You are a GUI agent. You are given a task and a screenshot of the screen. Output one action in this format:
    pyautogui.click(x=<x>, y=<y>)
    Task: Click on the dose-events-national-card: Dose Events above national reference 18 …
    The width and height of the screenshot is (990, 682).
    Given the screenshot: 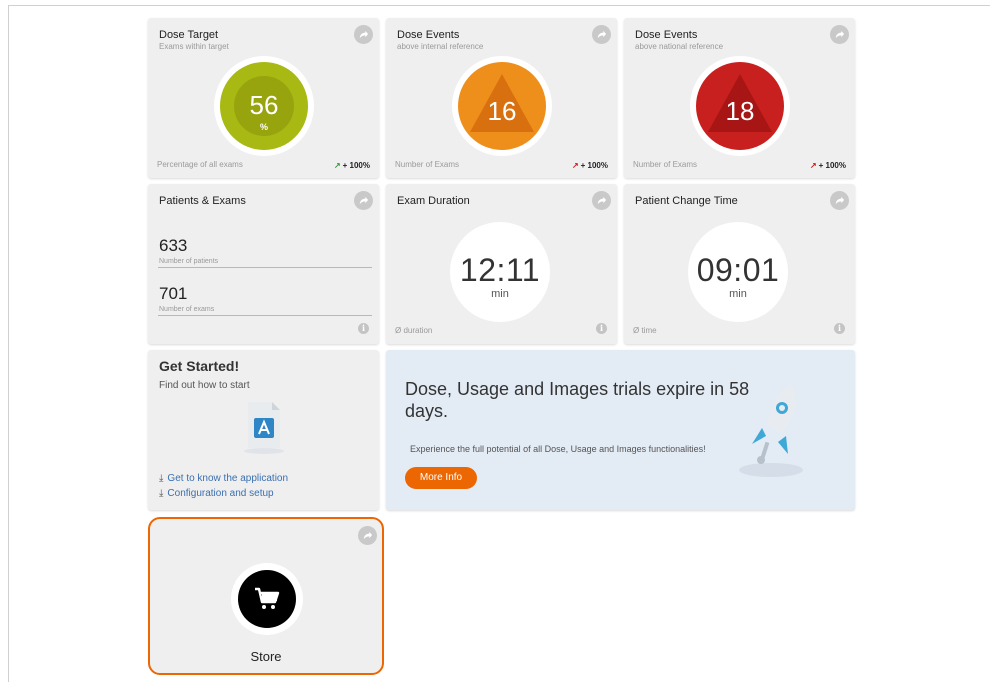 What is the action you would take?
    pyautogui.click(x=739, y=98)
    